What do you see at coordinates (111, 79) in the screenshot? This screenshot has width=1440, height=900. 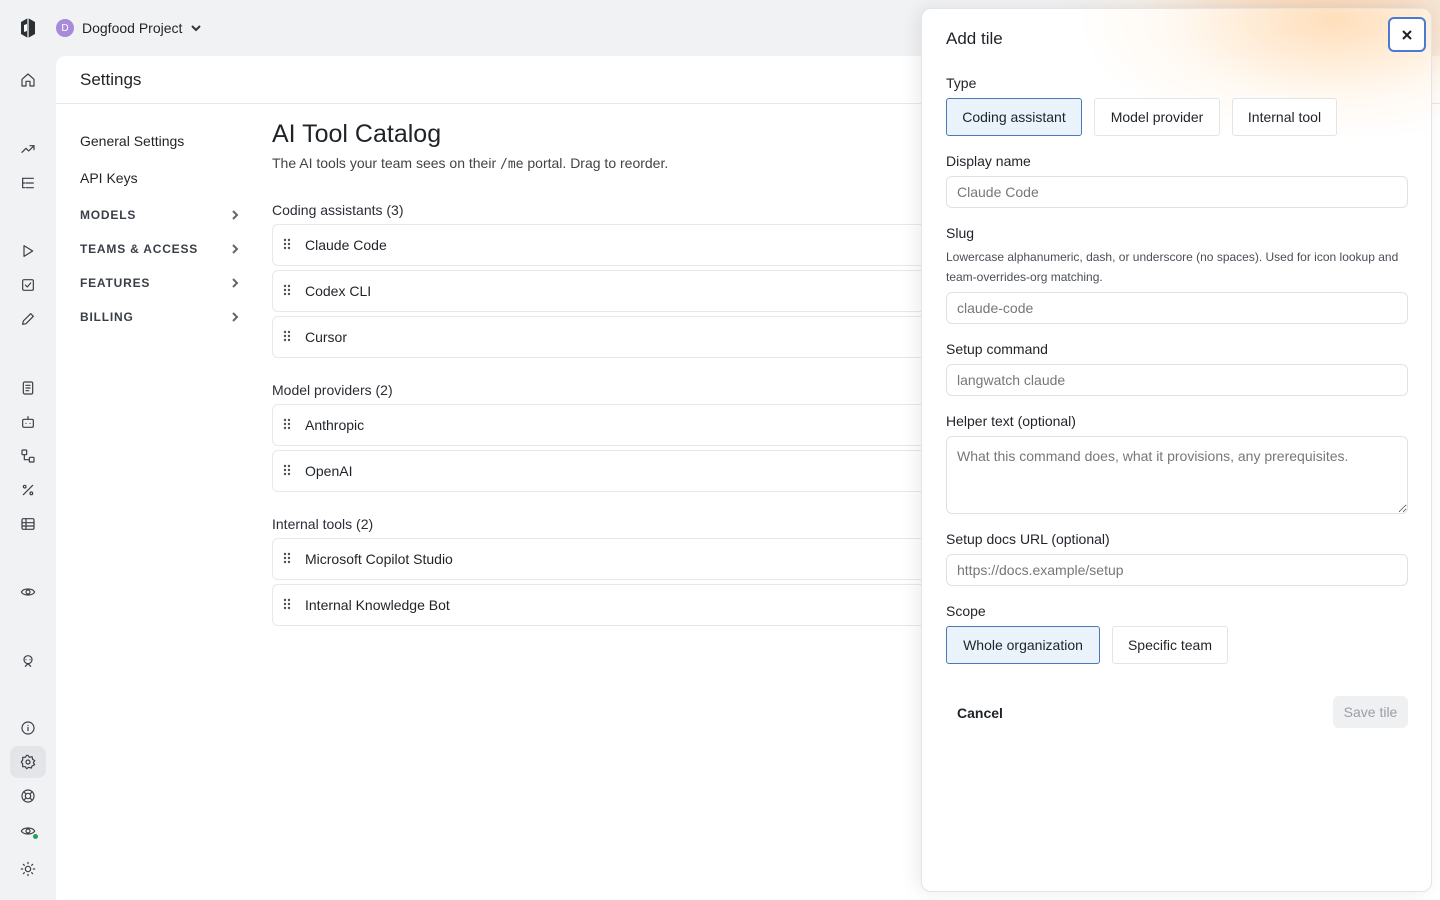 I see `page-title: Settings` at bounding box center [111, 79].